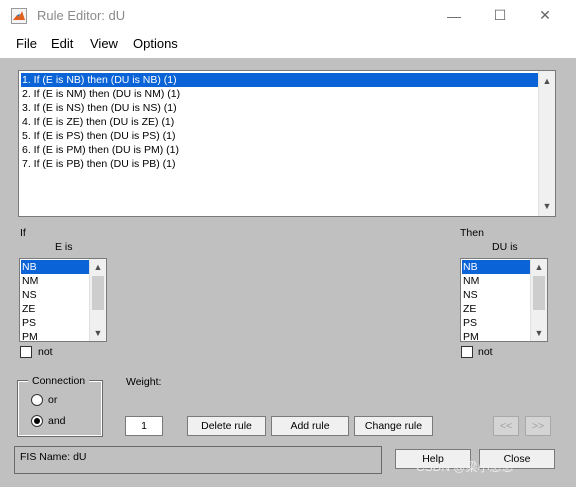 Image resolution: width=576 pixels, height=487 pixels. What do you see at coordinates (279, 150) in the screenshot?
I see `rule-item-6: 6. If (E is PM) then (DU is PM) (1)` at bounding box center [279, 150].